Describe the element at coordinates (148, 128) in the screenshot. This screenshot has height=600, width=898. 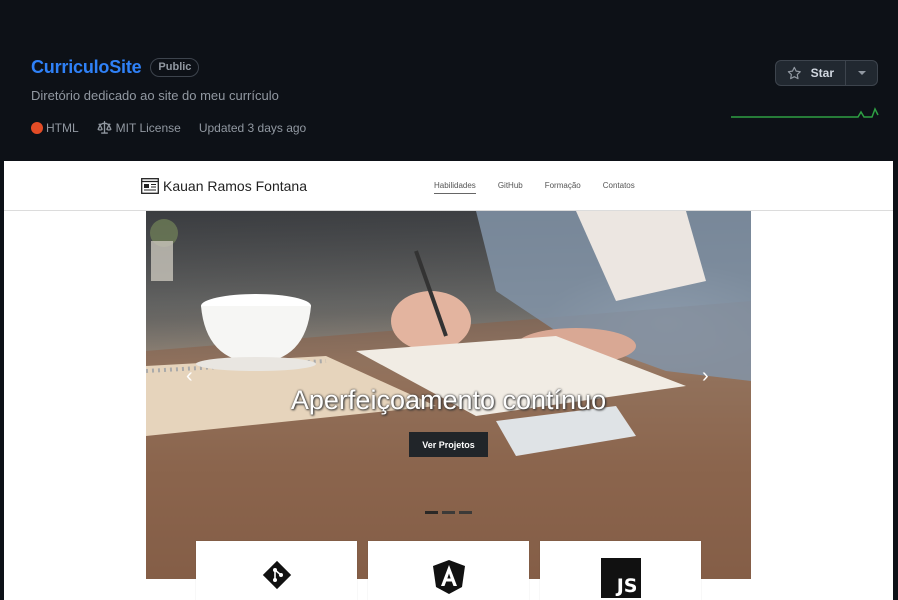
I see `license-label: MIT License` at that location.